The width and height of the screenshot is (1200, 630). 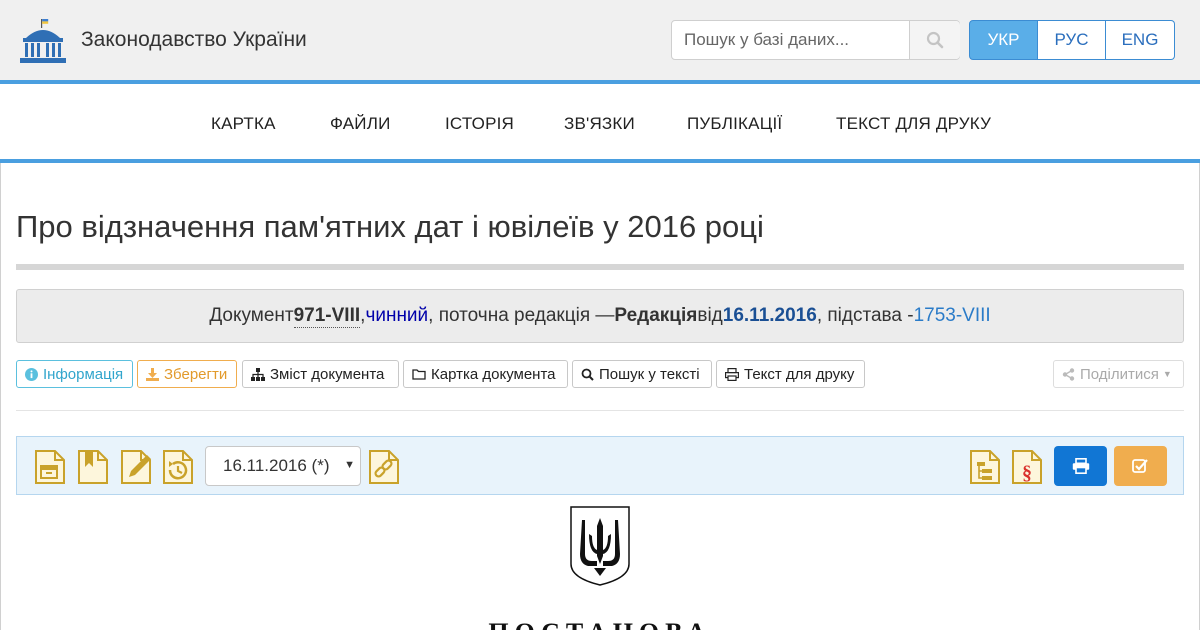 I want to click on folder-icon, so click(x=419, y=374).